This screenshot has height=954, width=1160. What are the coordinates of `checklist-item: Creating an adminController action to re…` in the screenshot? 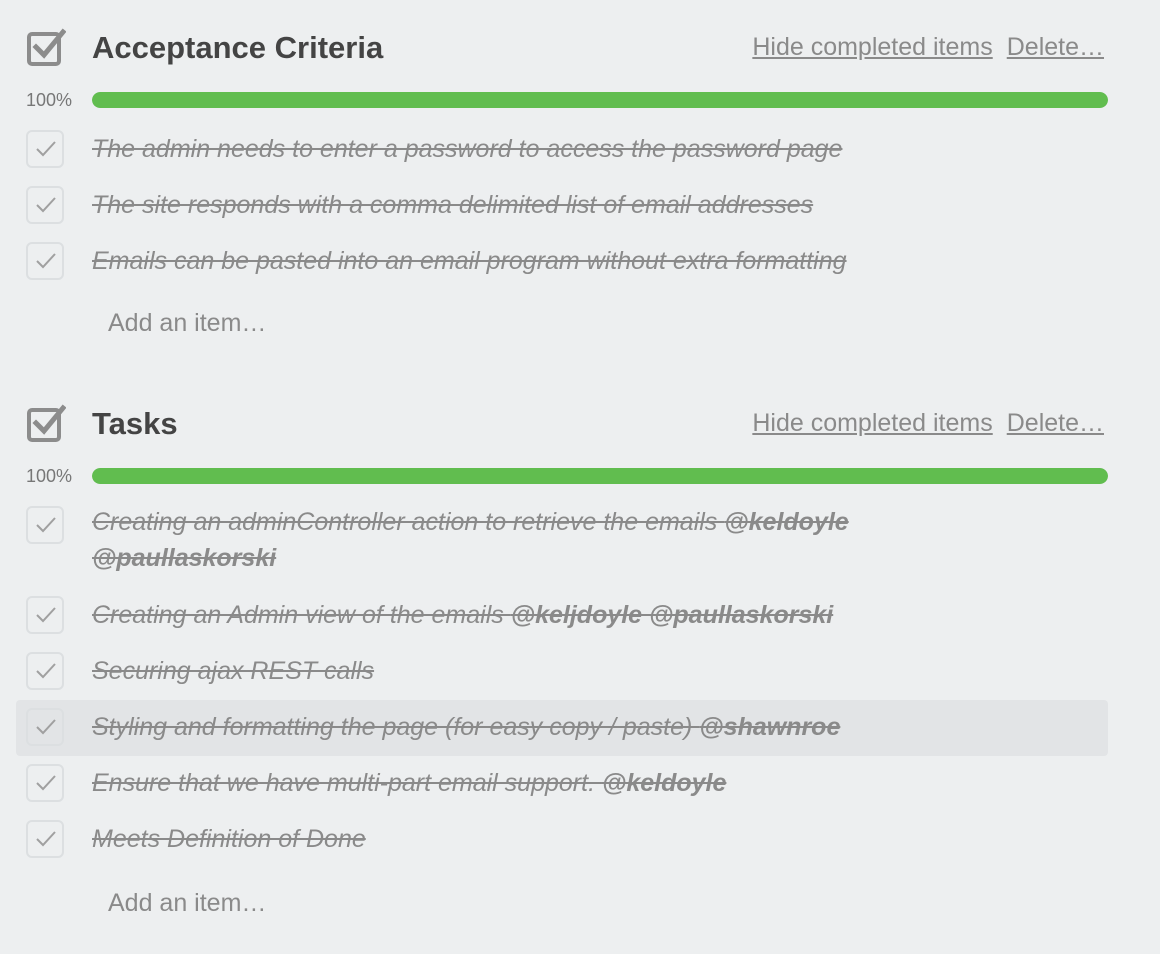 It's located at (562, 540).